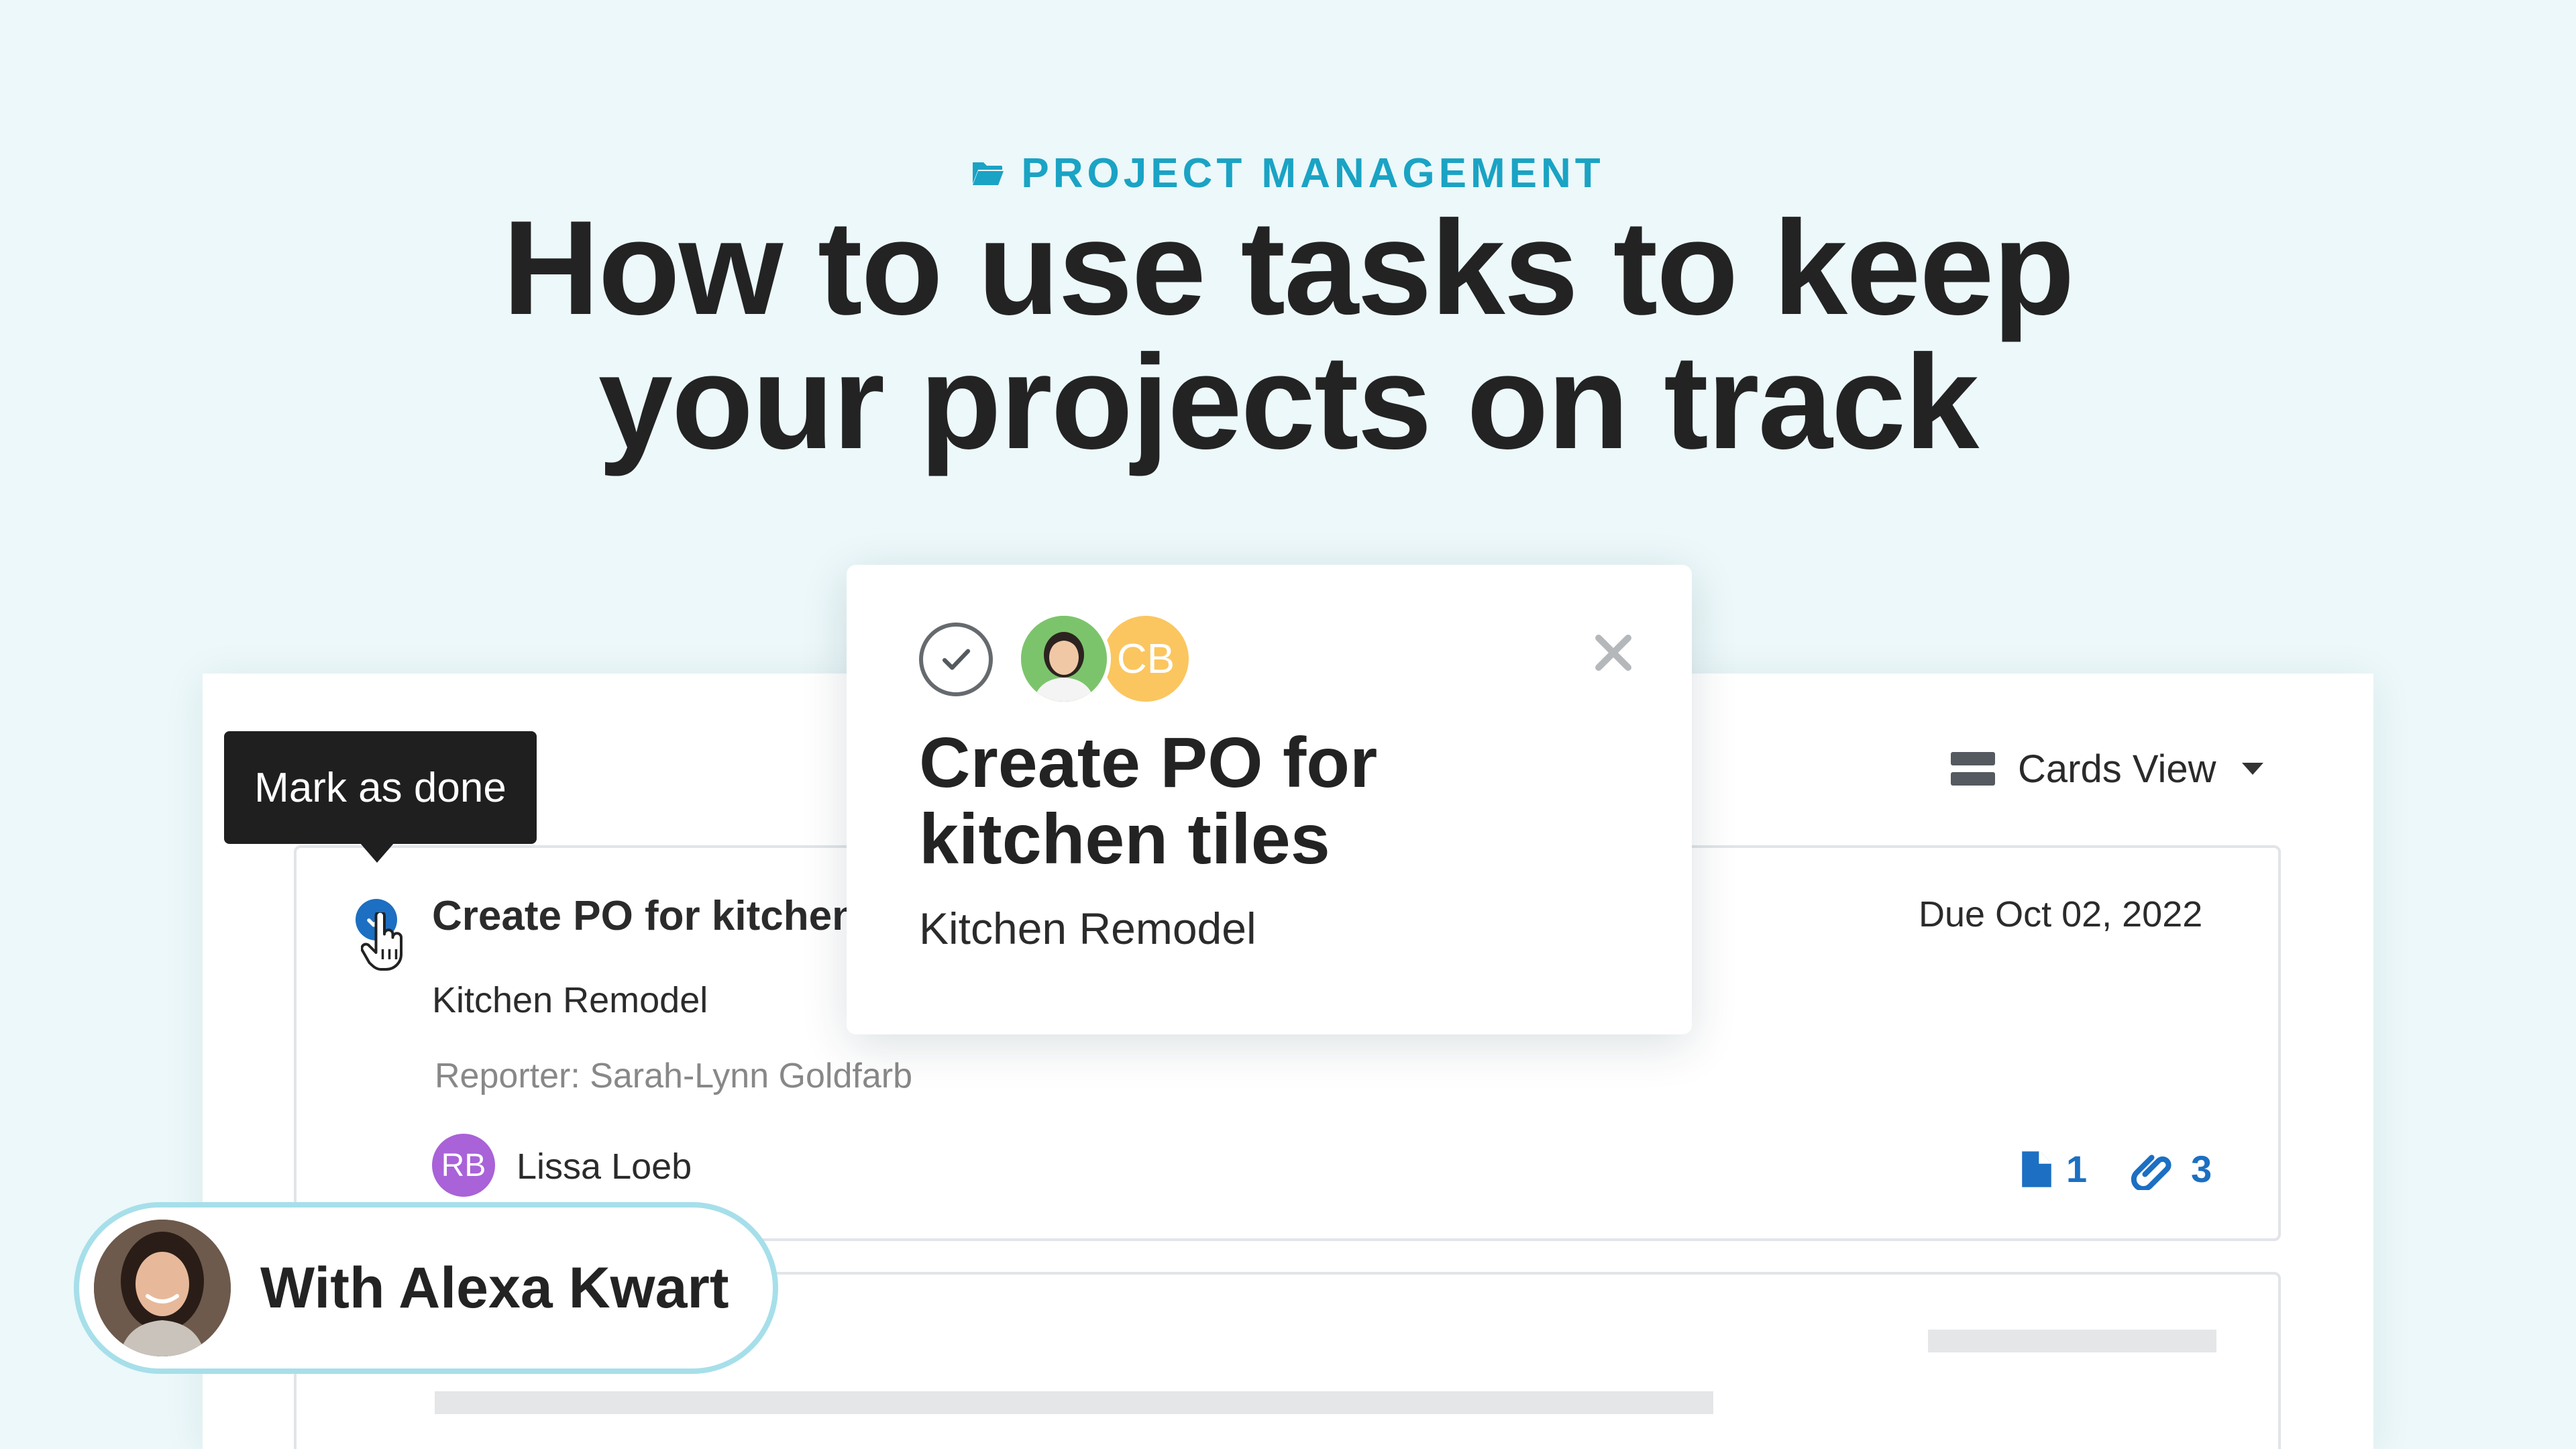 Image resolution: width=2576 pixels, height=1449 pixels. I want to click on page-title-line-2: your projects on track, so click(1289, 402).